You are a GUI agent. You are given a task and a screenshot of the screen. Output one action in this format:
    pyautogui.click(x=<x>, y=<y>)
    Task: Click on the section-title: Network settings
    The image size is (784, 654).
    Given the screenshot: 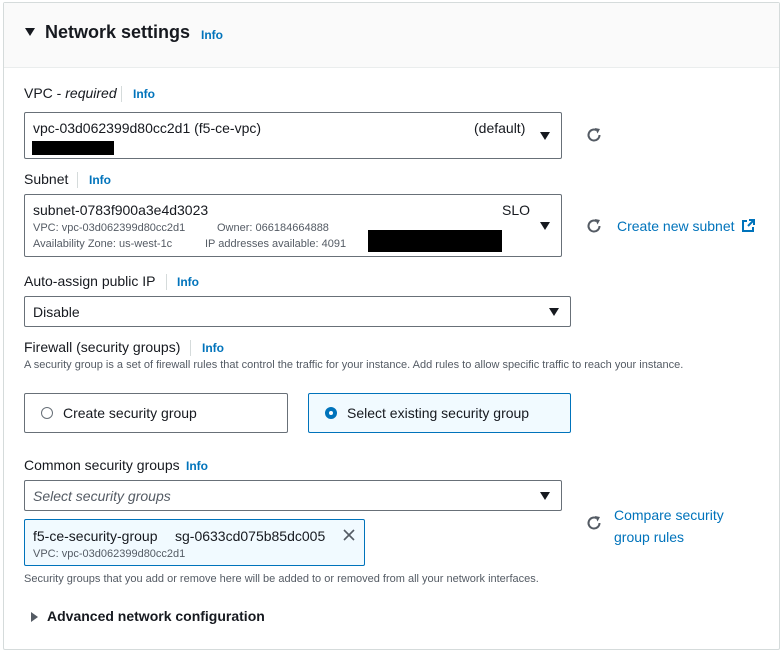 What is the action you would take?
    pyautogui.click(x=117, y=32)
    